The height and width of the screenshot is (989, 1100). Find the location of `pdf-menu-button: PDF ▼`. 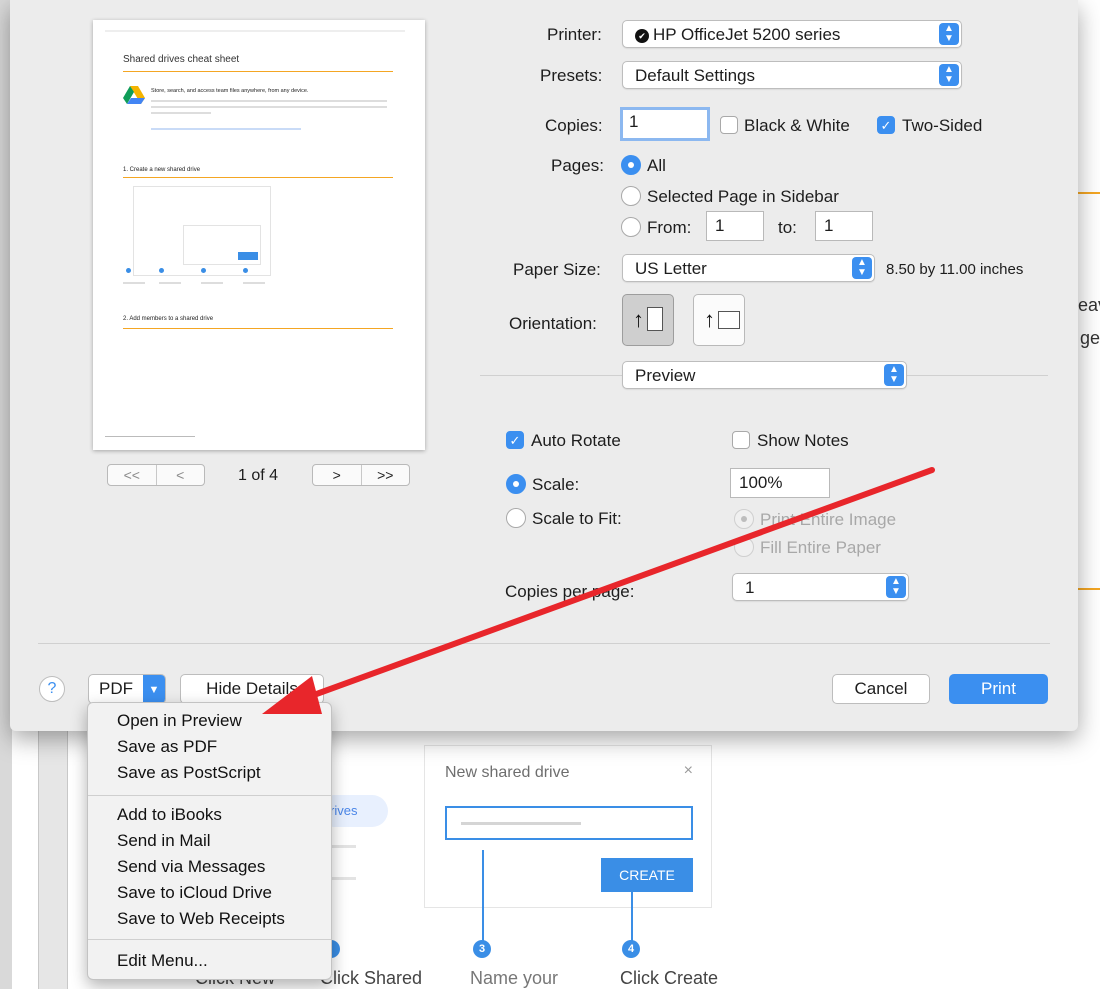

pdf-menu-button: PDF ▼ is located at coordinates (127, 689).